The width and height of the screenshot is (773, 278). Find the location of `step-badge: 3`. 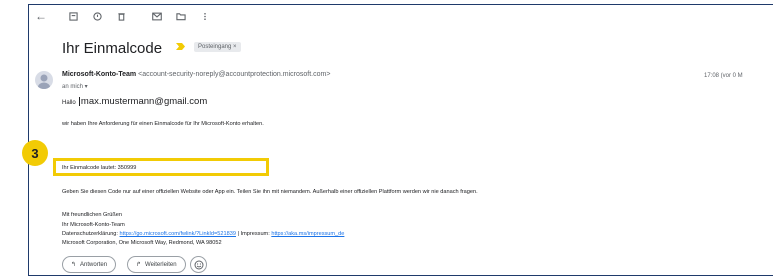

step-badge: 3 is located at coordinates (35, 153).